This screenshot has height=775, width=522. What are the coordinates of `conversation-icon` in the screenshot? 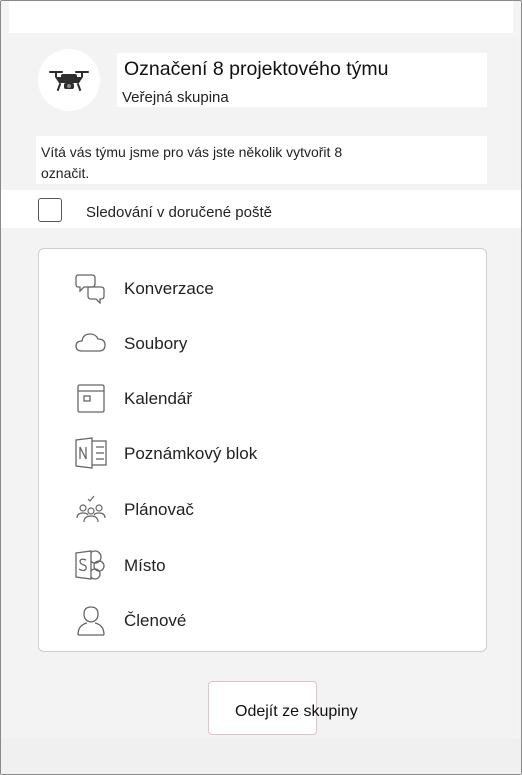 It's located at (90, 289).